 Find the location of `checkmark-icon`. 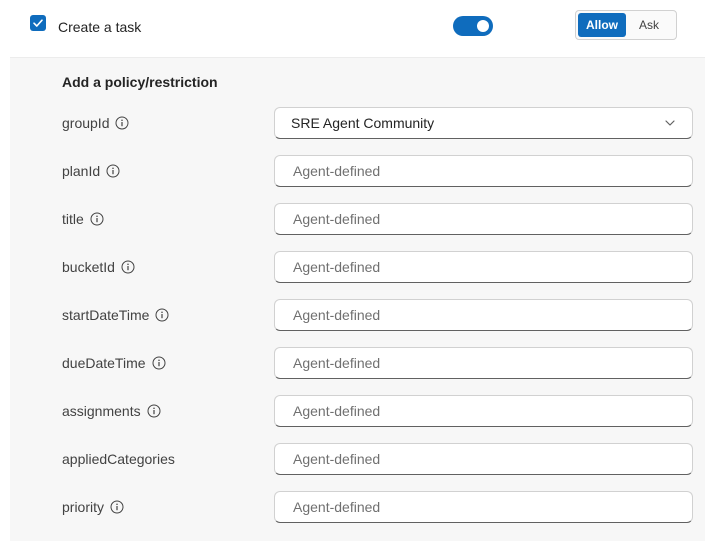

checkmark-icon is located at coordinates (38, 23).